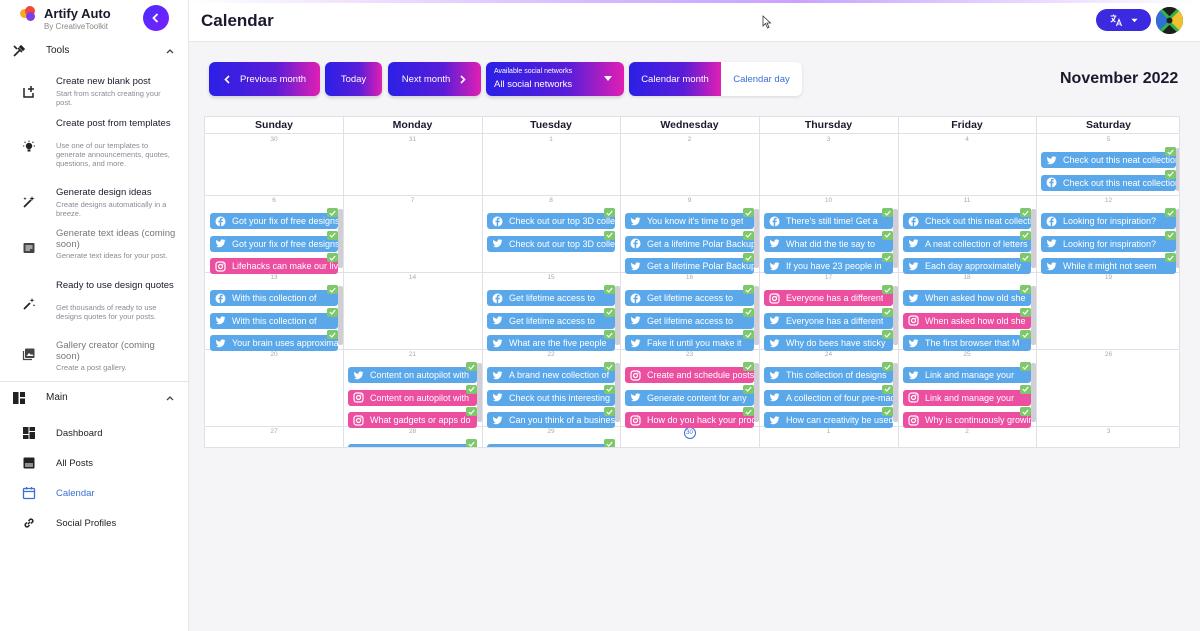 Image resolution: width=1200 pixels, height=631 pixels. Describe the element at coordinates (1025, 289) in the screenshot. I see `published-check-icon` at that location.